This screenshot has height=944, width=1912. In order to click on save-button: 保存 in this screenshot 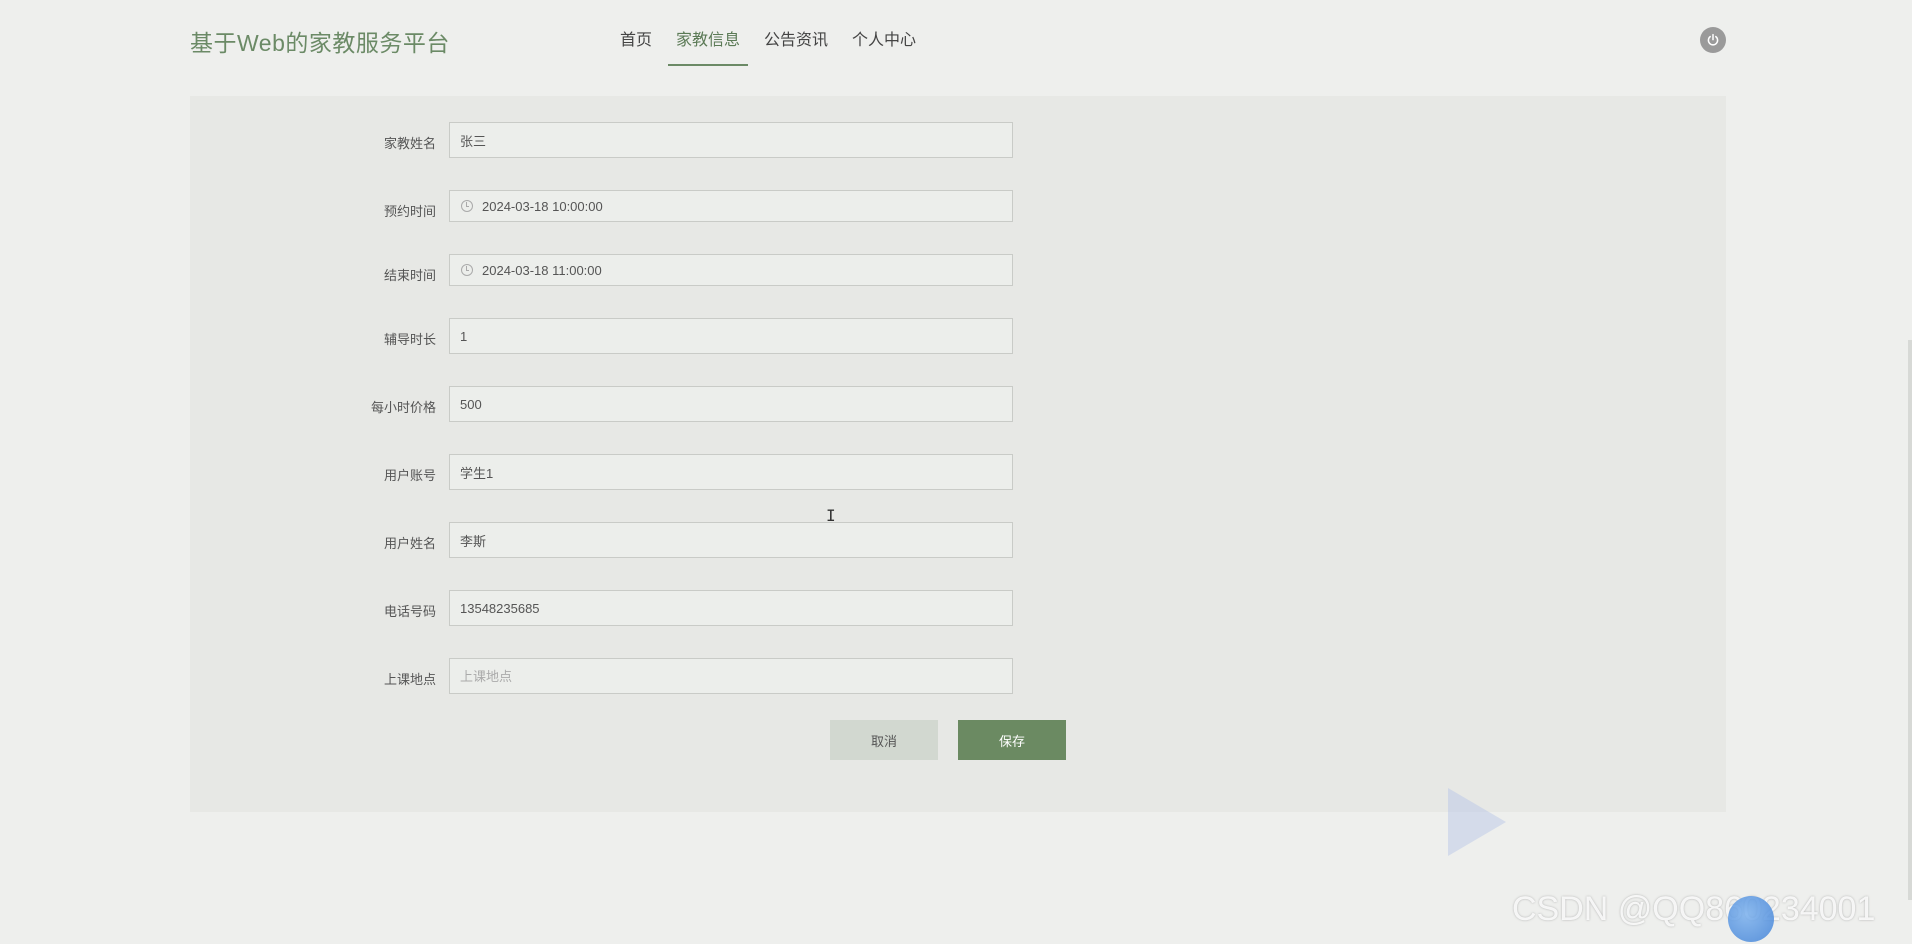, I will do `click(1012, 740)`.